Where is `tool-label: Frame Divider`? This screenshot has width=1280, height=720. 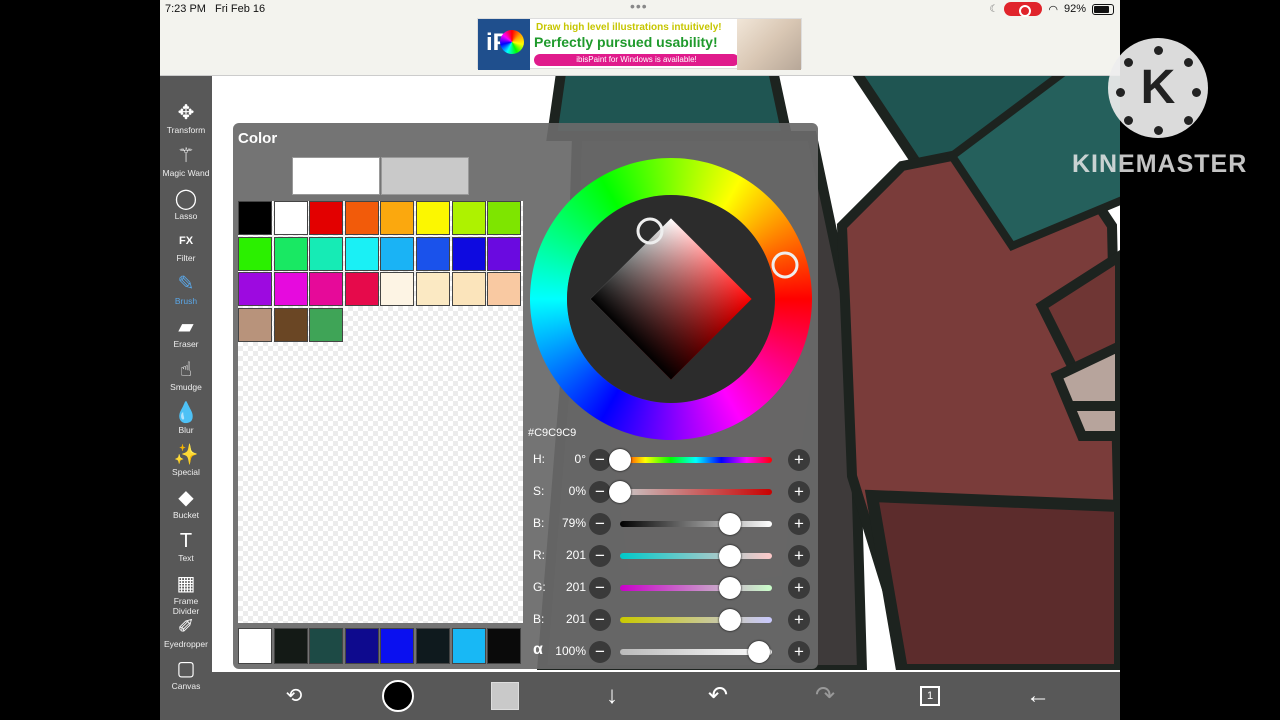
tool-label: Frame Divider is located at coordinates (186, 605).